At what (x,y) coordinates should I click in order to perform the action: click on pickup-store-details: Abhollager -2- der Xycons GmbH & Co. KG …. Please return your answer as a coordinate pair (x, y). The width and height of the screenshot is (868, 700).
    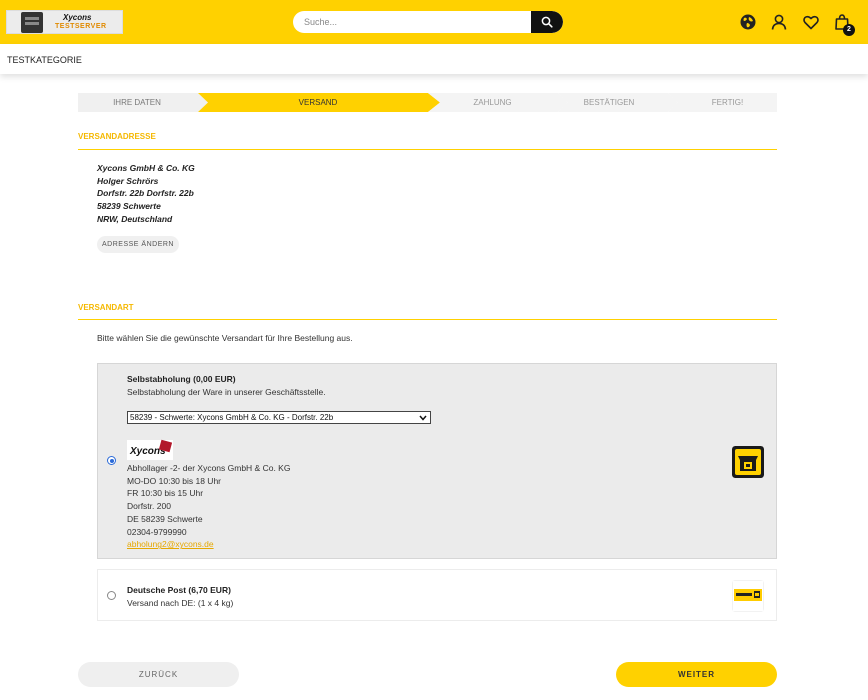
    Looking at the image, I should click on (208, 506).